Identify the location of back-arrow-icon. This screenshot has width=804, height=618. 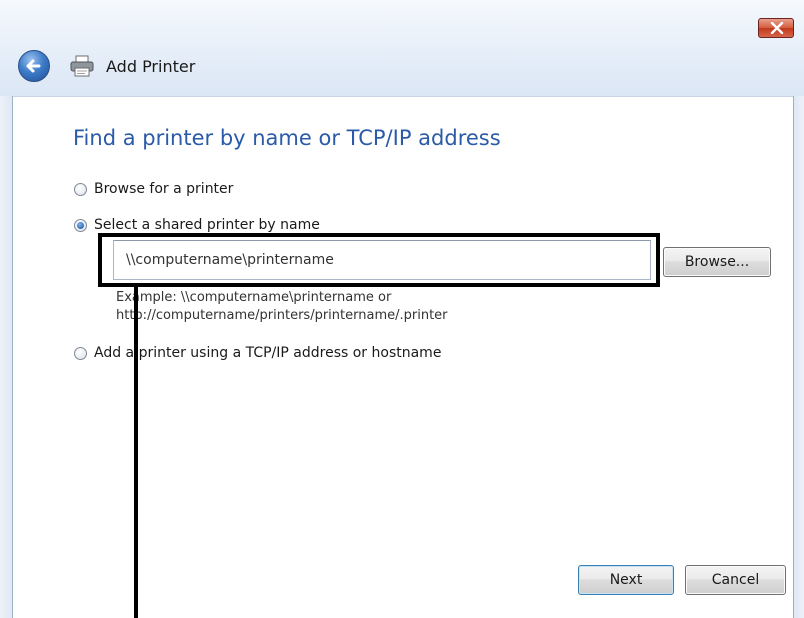
(33, 66).